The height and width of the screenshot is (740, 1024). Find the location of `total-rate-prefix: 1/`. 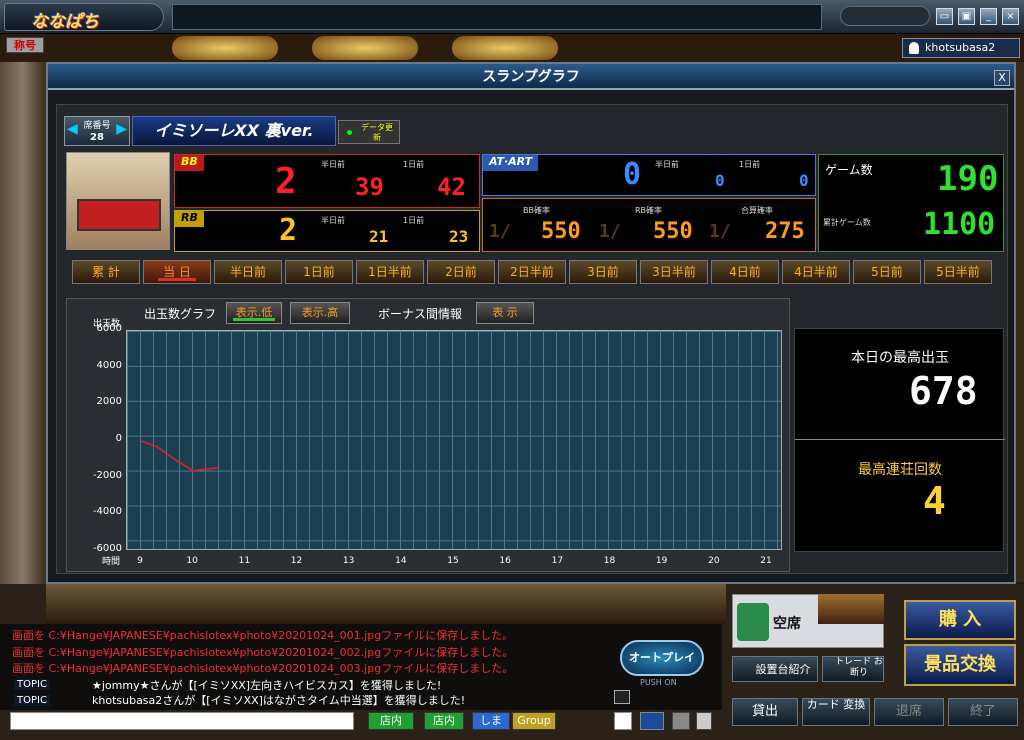

total-rate-prefix: 1/ is located at coordinates (720, 231).